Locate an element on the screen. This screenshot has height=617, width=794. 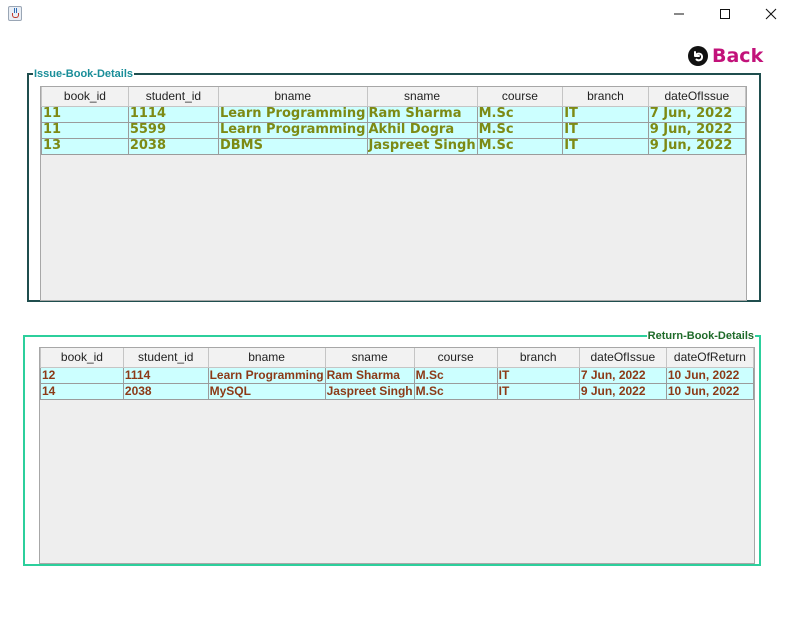
issue-cell-student_id: 1114 is located at coordinates (173, 114).